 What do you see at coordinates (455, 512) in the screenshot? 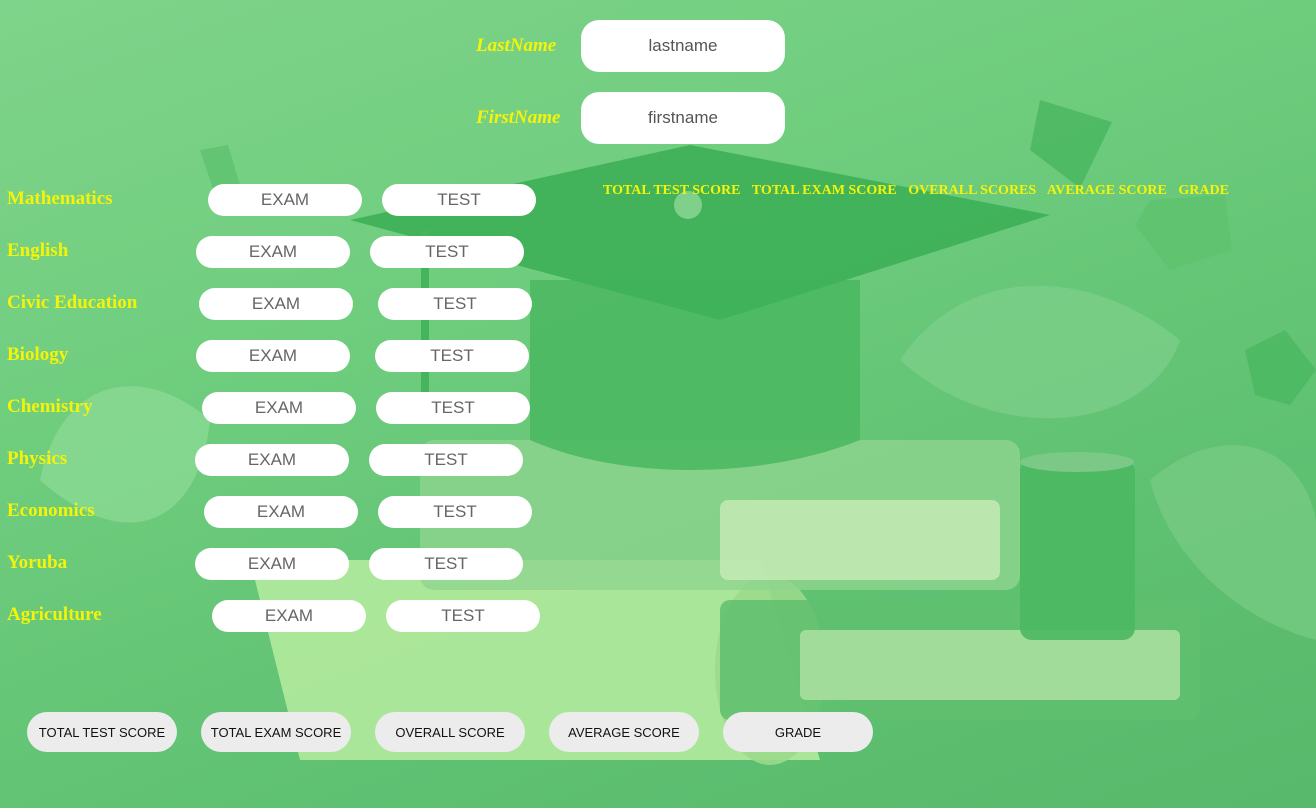
I see `economics-test-input` at bounding box center [455, 512].